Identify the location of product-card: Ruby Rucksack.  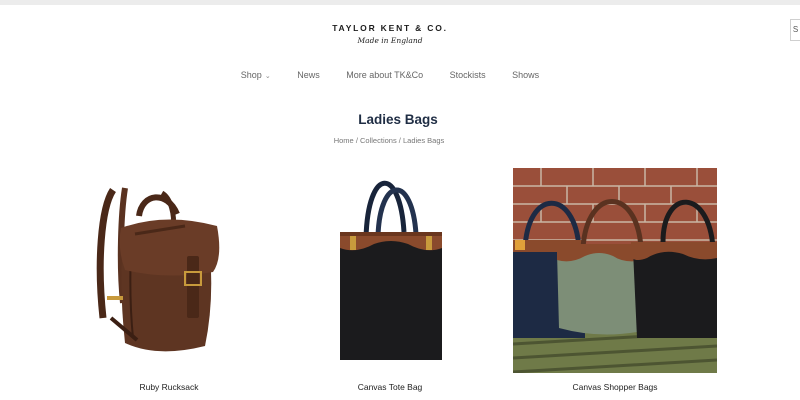
(169, 284).